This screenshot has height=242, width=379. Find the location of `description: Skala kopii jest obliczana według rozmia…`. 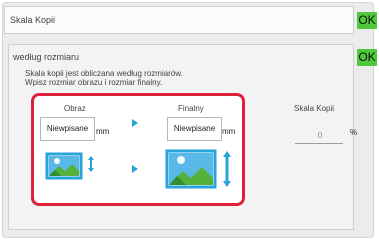

description: Skala kopii jest obliczana według rozmia… is located at coordinates (104, 78).